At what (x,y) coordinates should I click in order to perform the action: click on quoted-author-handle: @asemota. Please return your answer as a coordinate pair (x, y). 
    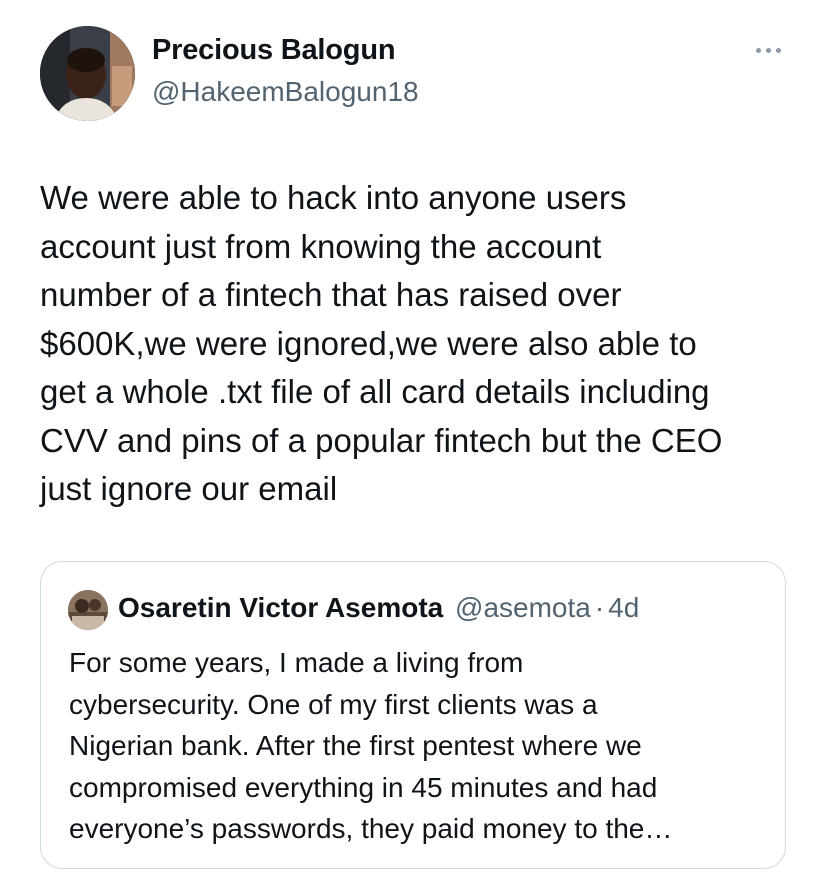
    Looking at the image, I should click on (523, 607).